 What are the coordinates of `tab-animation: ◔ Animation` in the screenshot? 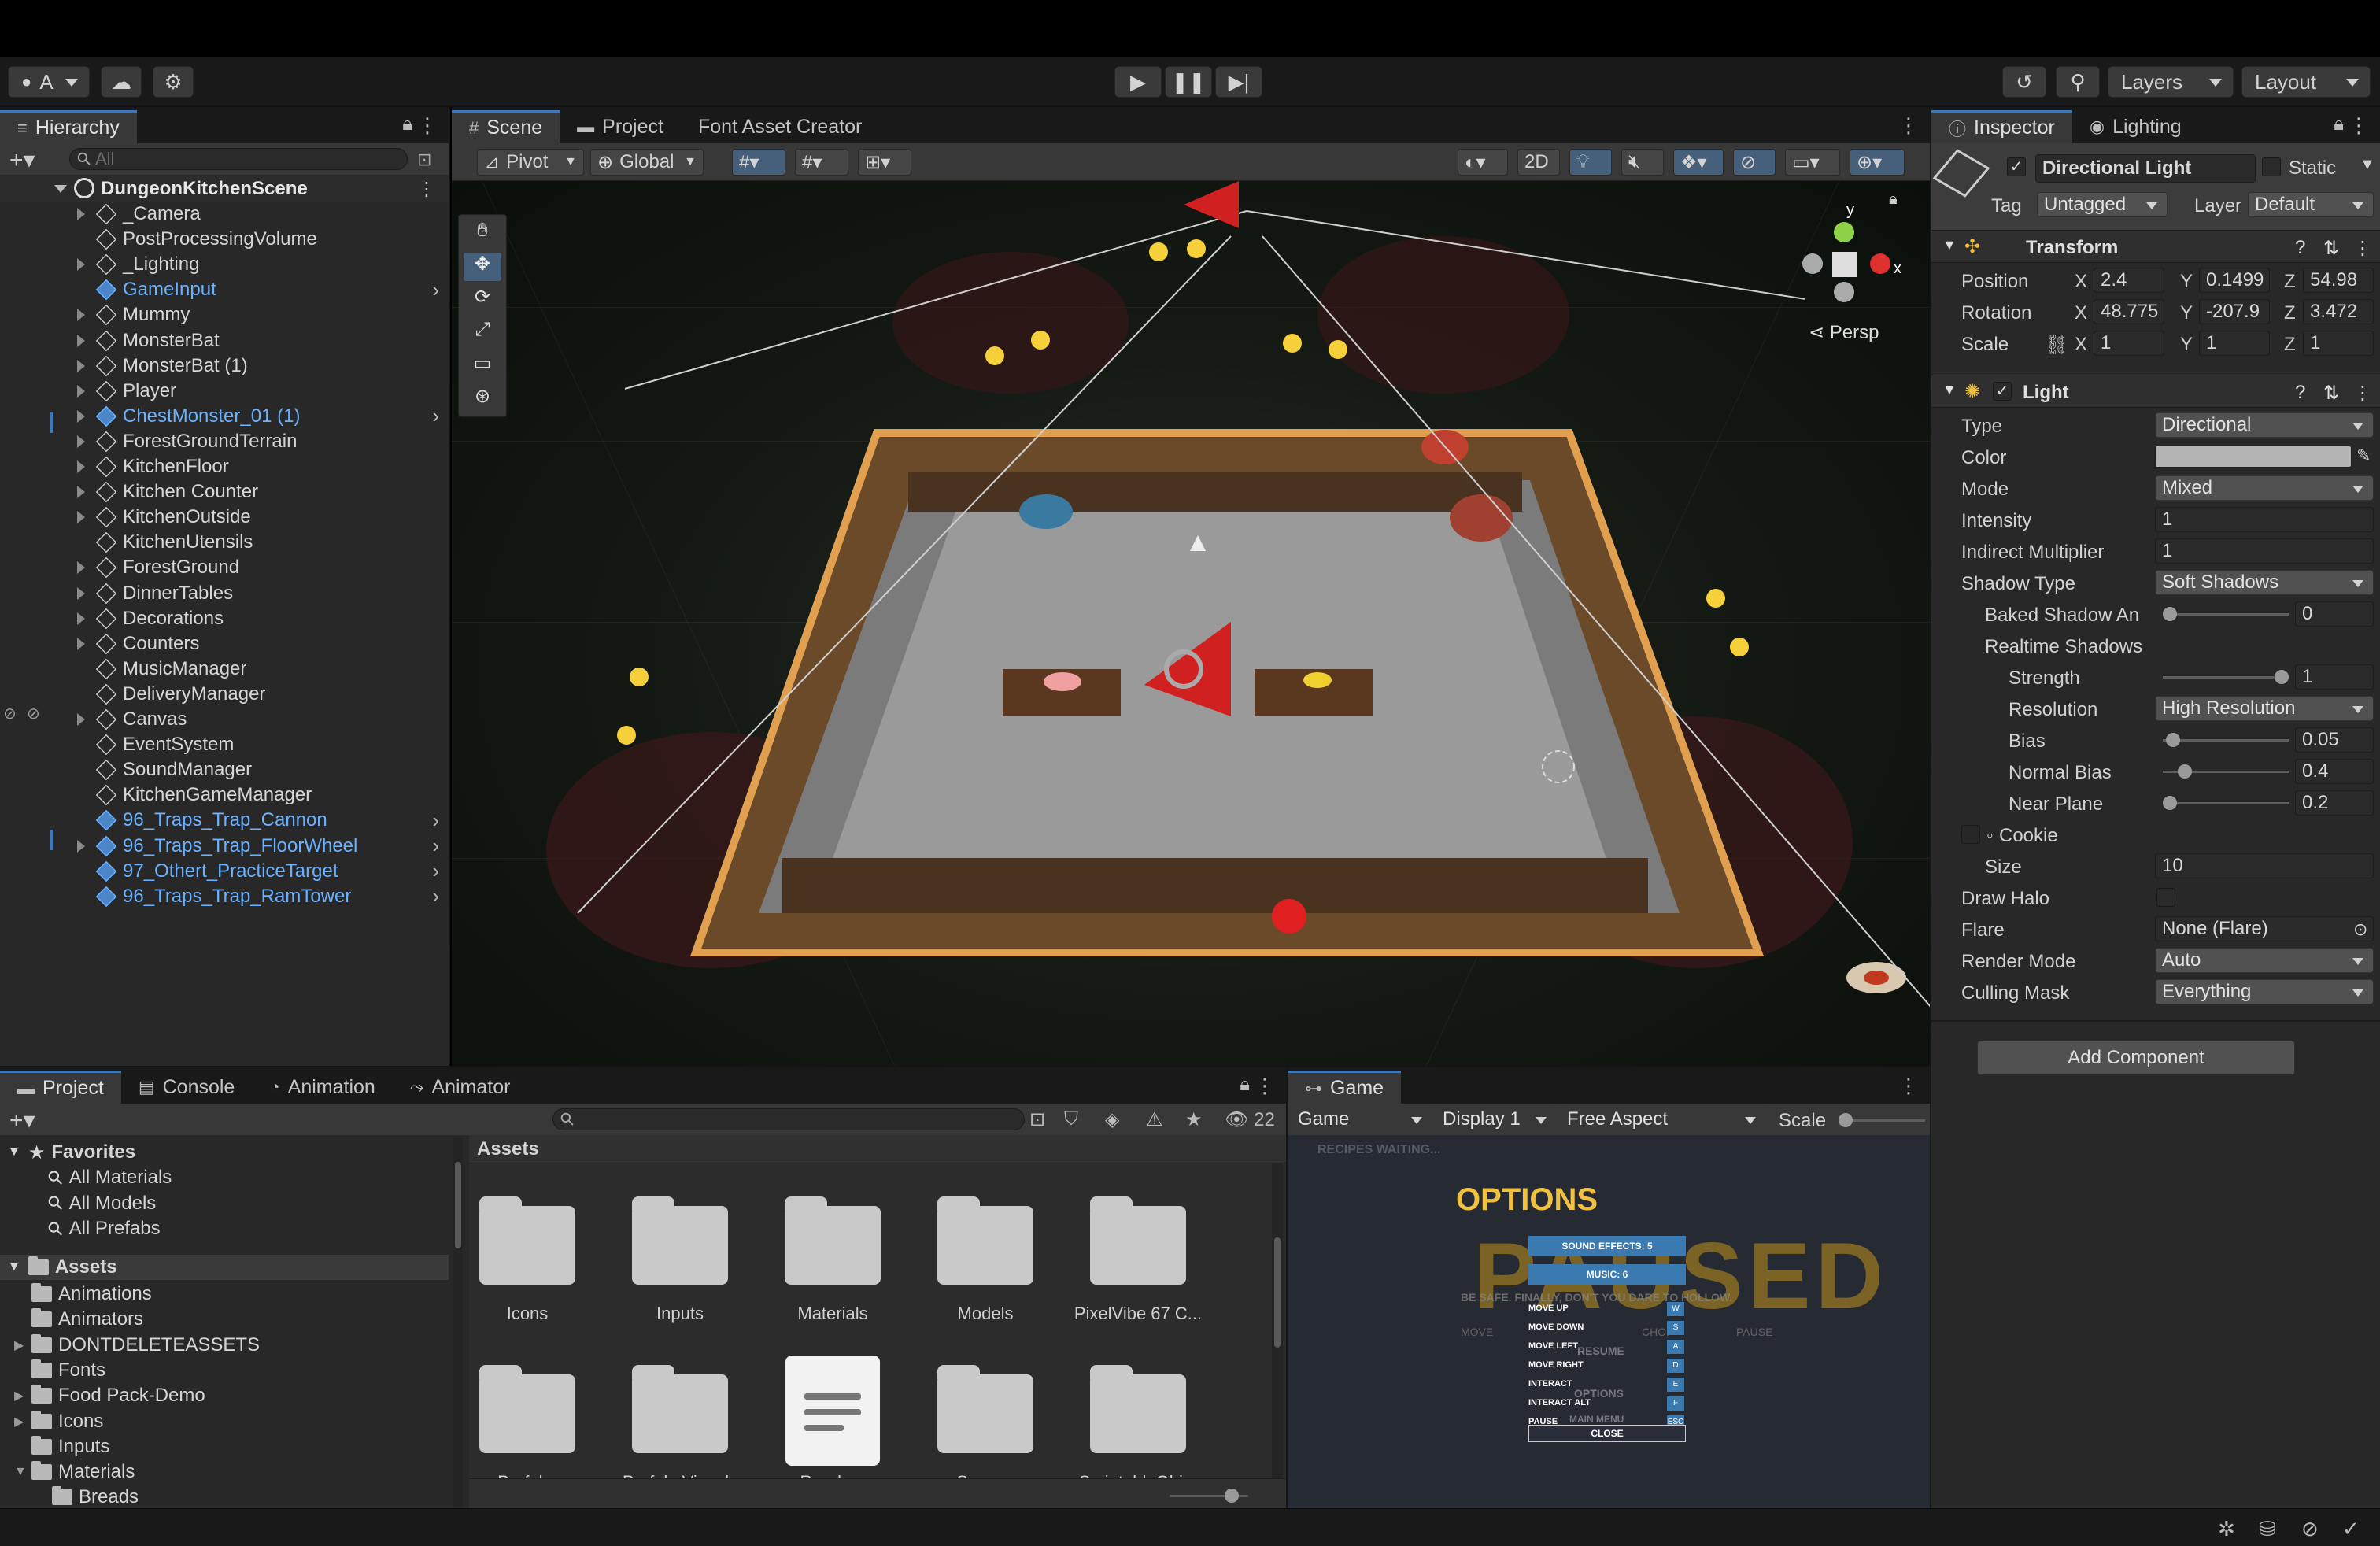 It's located at (322, 1087).